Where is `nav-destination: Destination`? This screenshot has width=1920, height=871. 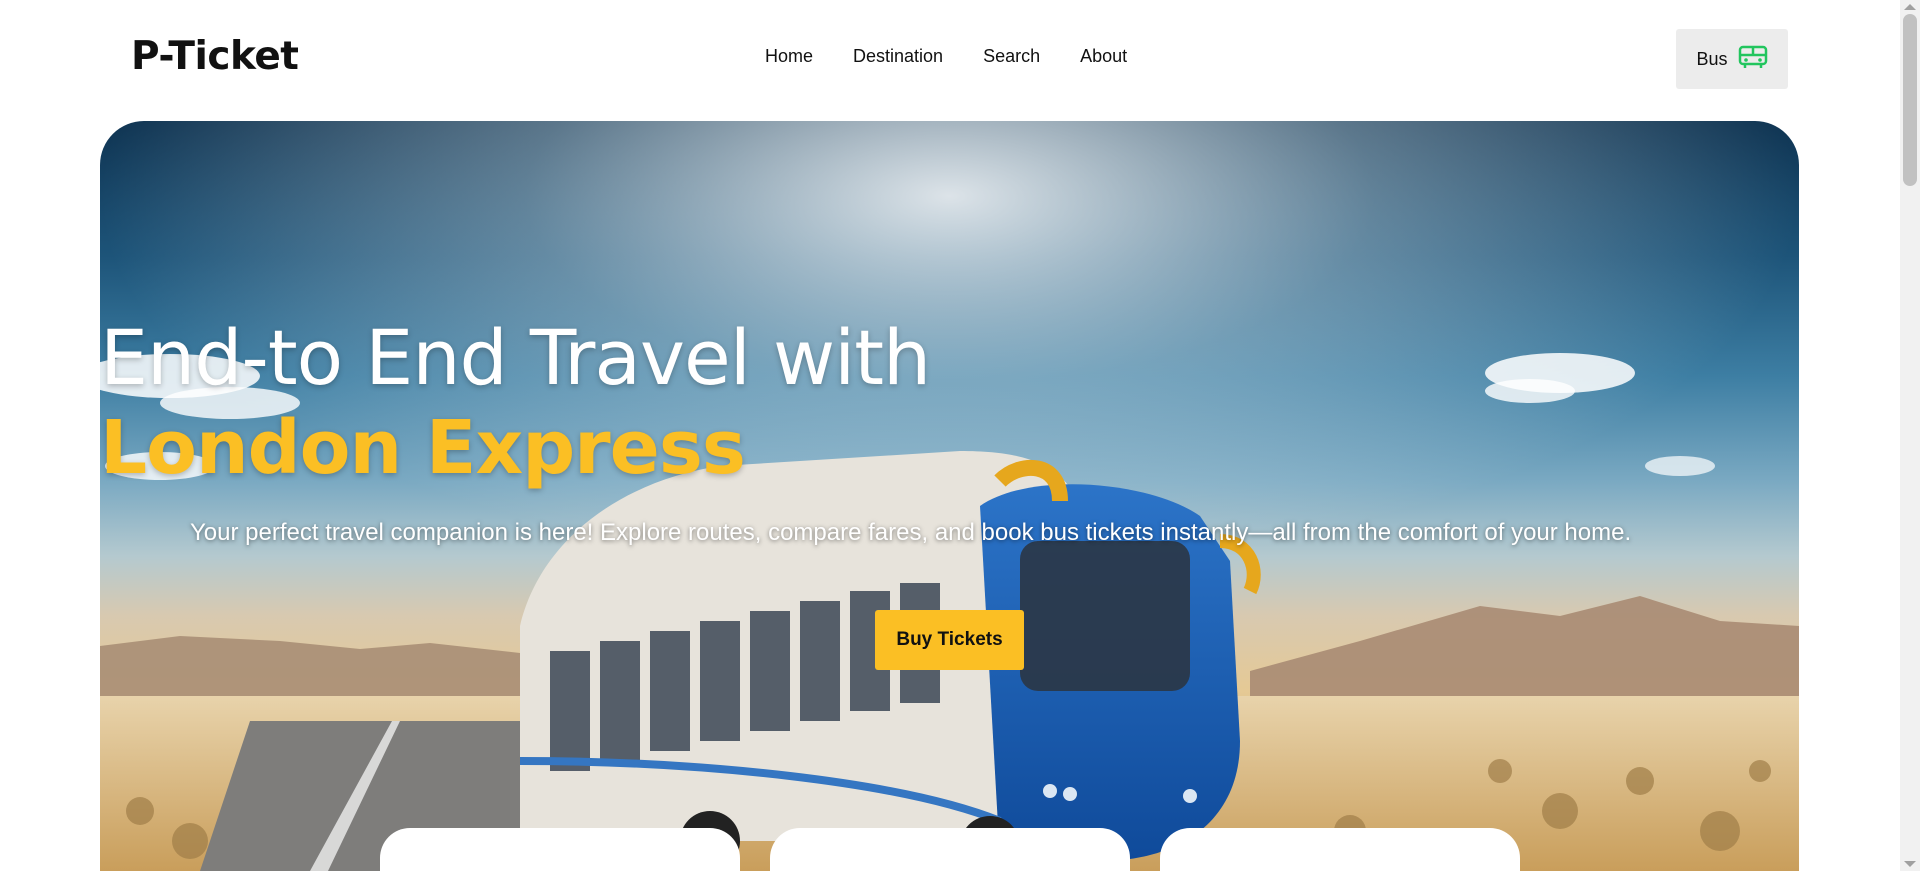
nav-destination: Destination is located at coordinates (898, 56).